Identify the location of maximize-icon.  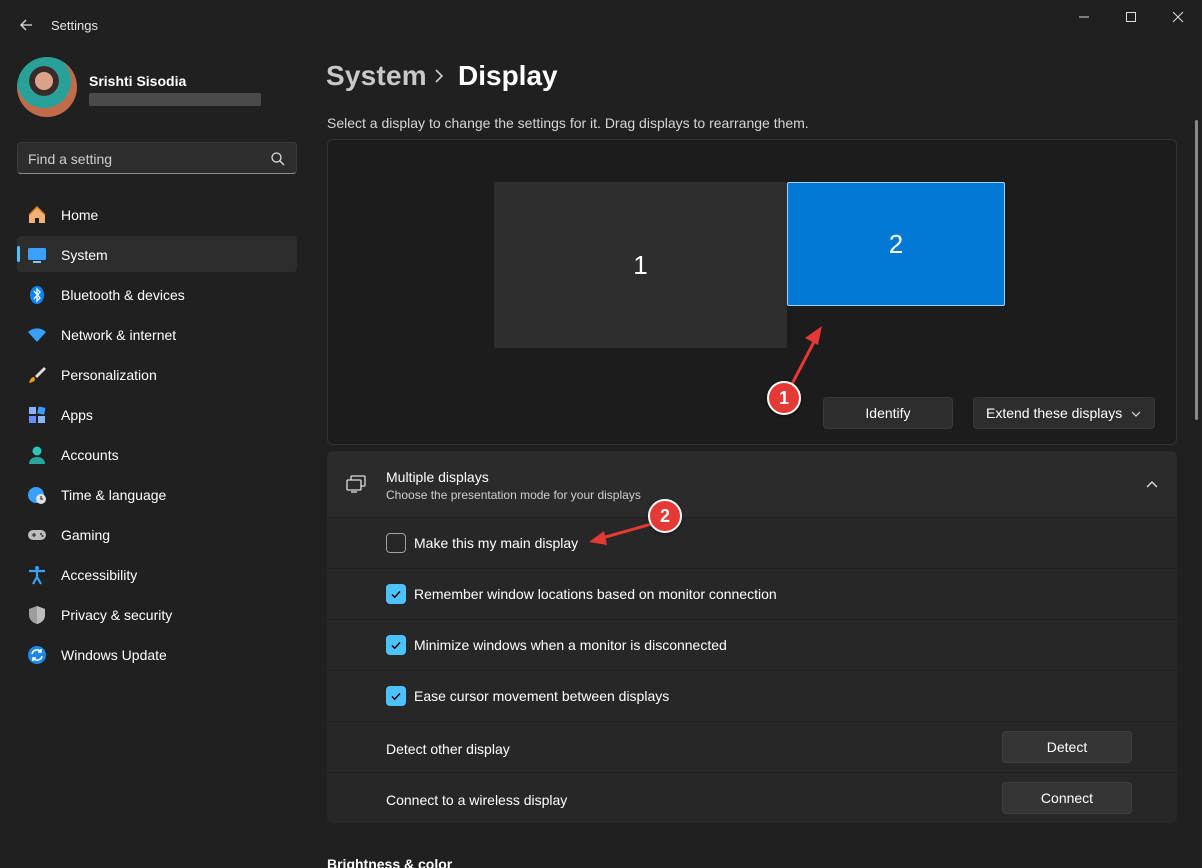
(1131, 17).